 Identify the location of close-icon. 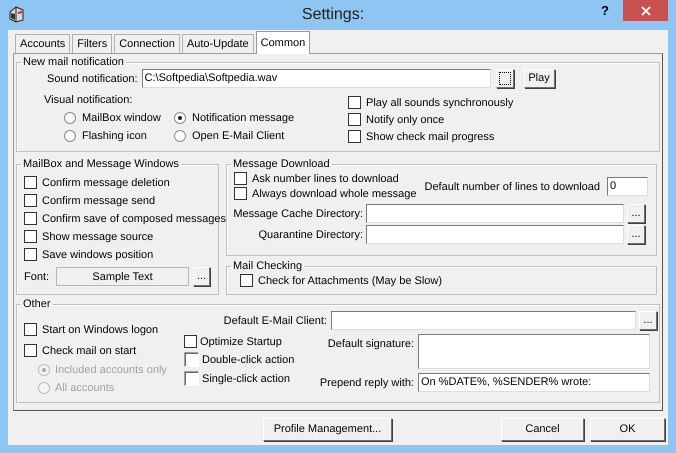
(645, 11).